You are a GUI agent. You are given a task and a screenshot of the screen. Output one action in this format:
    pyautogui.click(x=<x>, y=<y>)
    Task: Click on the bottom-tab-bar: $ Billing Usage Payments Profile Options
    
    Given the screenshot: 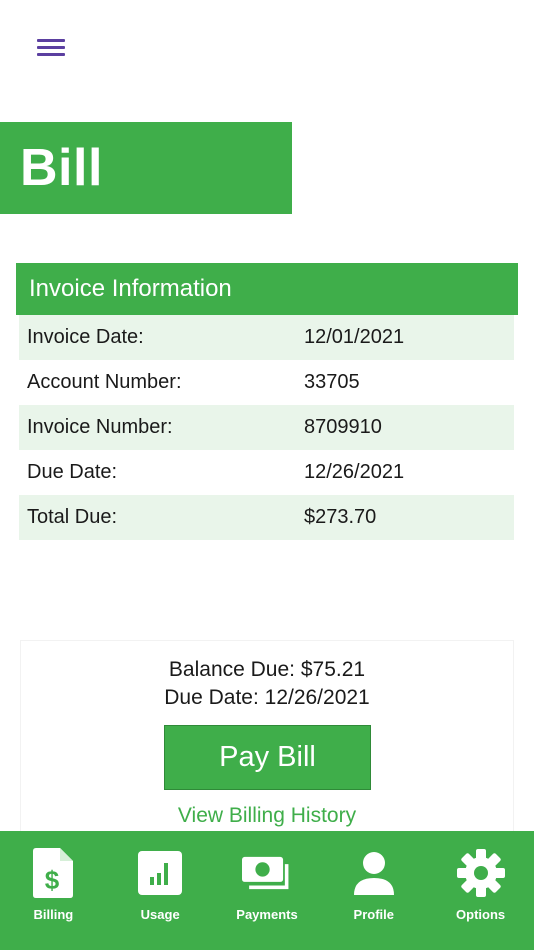 What is the action you would take?
    pyautogui.click(x=267, y=890)
    